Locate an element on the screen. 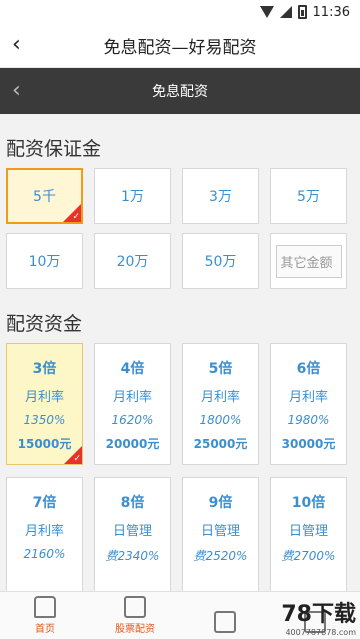  tab-stock-financing: 股票配资 is located at coordinates (135, 615).